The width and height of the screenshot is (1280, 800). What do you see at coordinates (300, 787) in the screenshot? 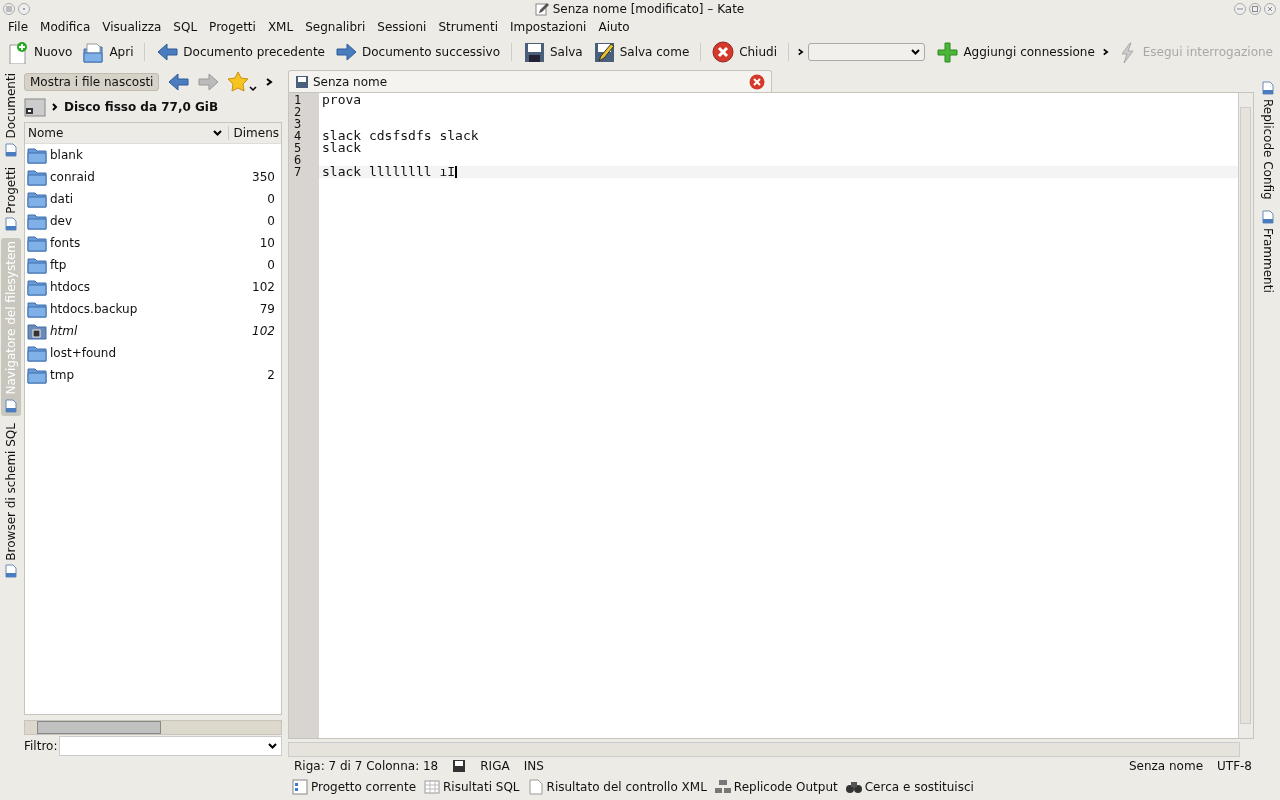
I see `list-icon` at bounding box center [300, 787].